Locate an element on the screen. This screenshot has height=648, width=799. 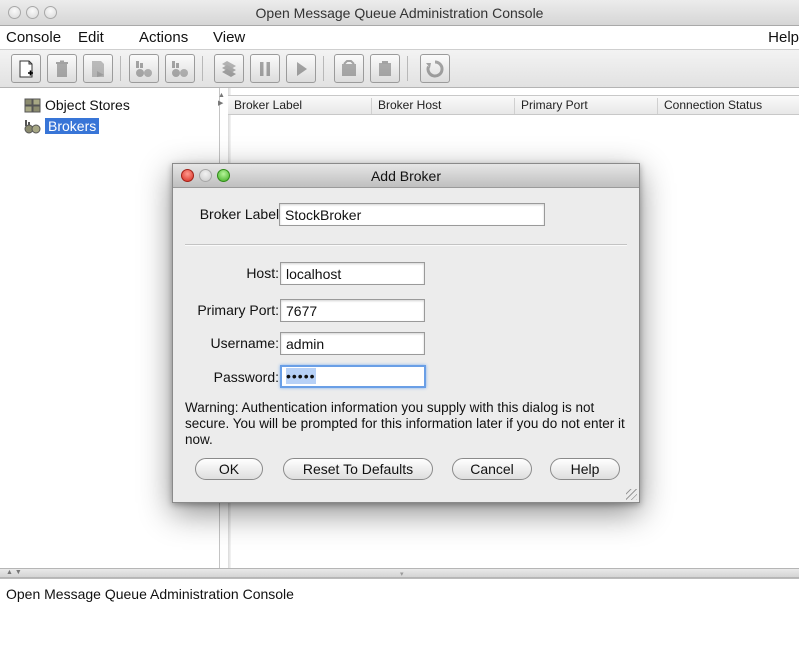
delete-button is located at coordinates (62, 68).